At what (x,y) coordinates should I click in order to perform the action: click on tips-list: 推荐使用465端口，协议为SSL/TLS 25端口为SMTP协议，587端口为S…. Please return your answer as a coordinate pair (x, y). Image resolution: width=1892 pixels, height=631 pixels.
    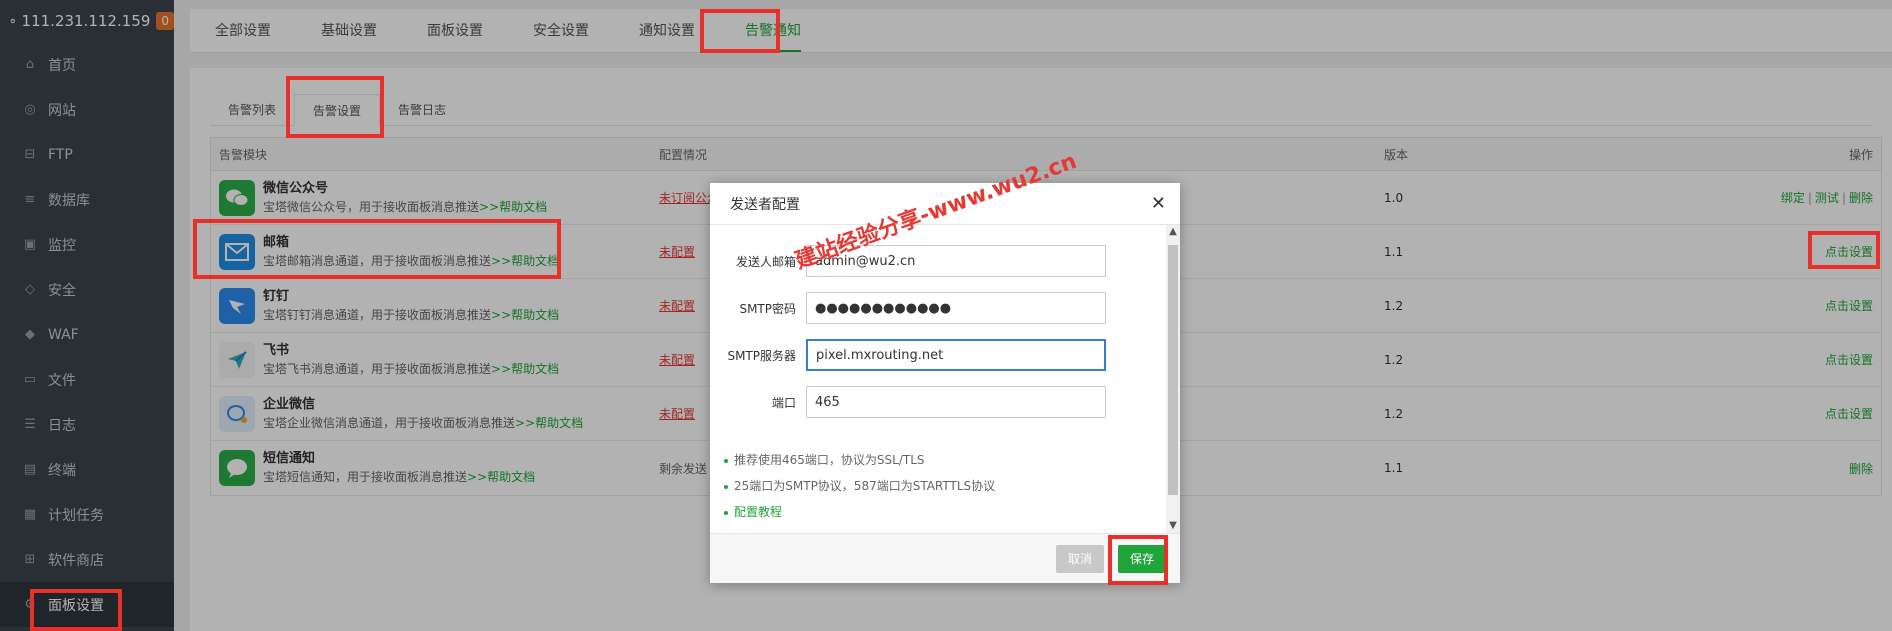
    Looking at the image, I should click on (859, 486).